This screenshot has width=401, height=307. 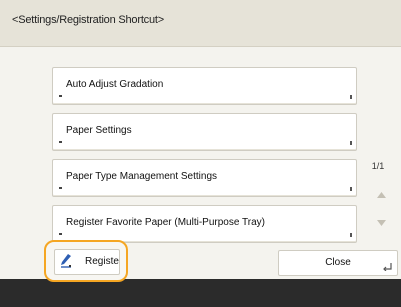 I want to click on register-button-highlight: Registe, so click(x=86, y=261).